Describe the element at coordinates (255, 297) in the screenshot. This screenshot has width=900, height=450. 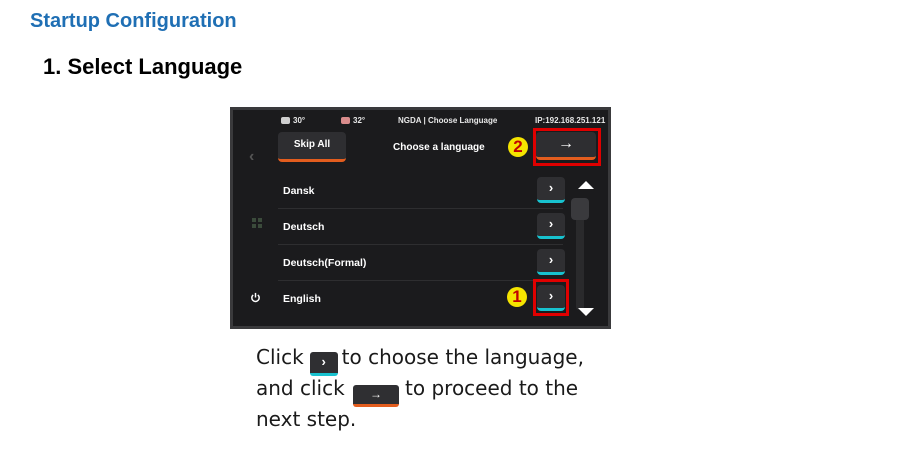
I see `power-icon` at that location.